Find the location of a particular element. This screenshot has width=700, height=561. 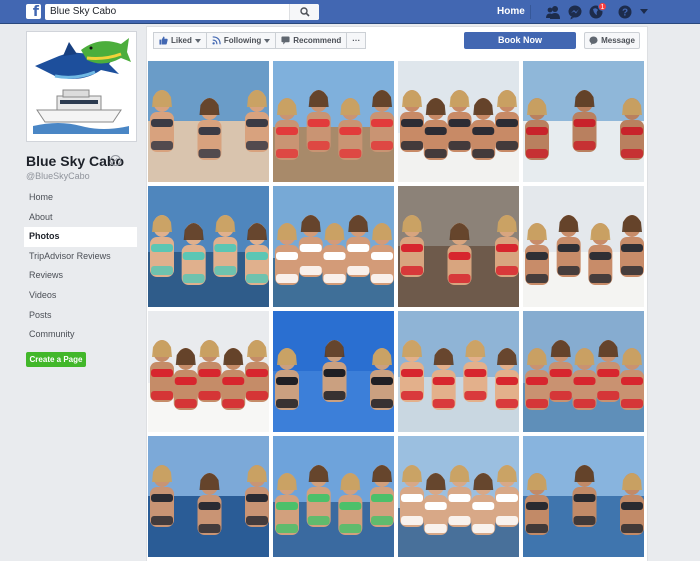

verified-check-icon: ✓ is located at coordinates (115, 160).